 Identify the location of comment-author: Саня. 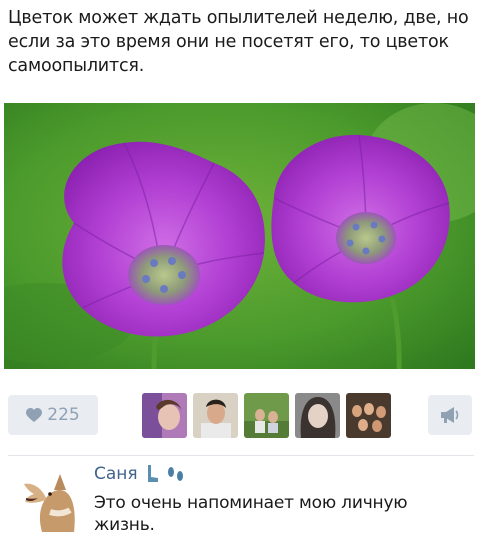
(140, 474).